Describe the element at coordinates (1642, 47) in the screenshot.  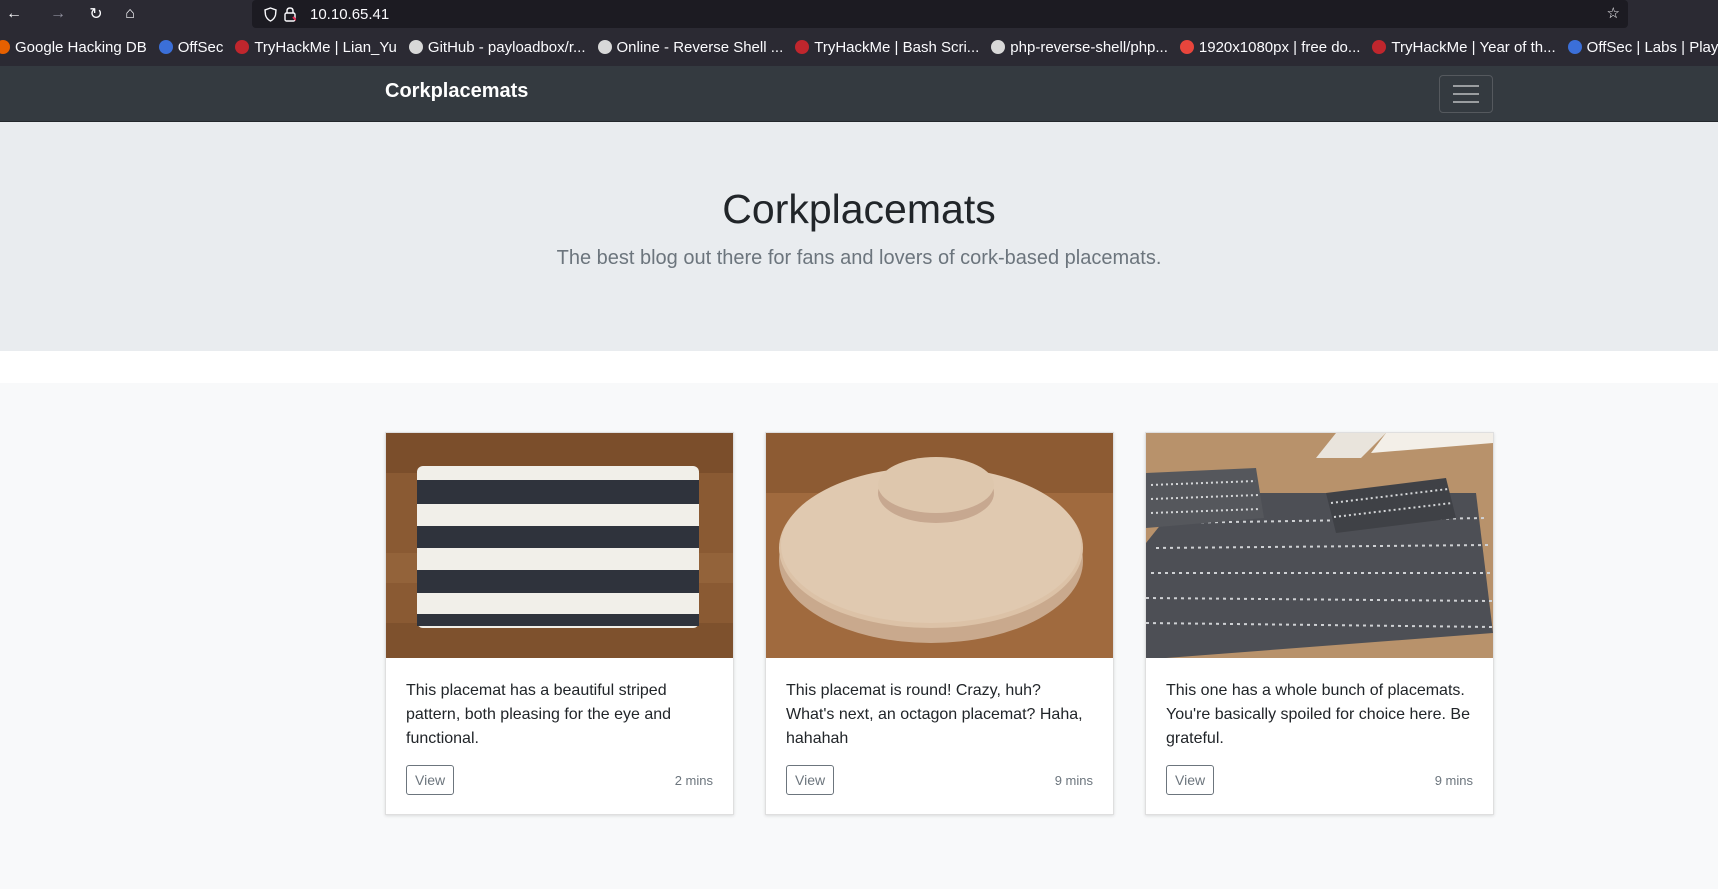
I see `bookmark-item: OffSec | Labs | Play` at that location.